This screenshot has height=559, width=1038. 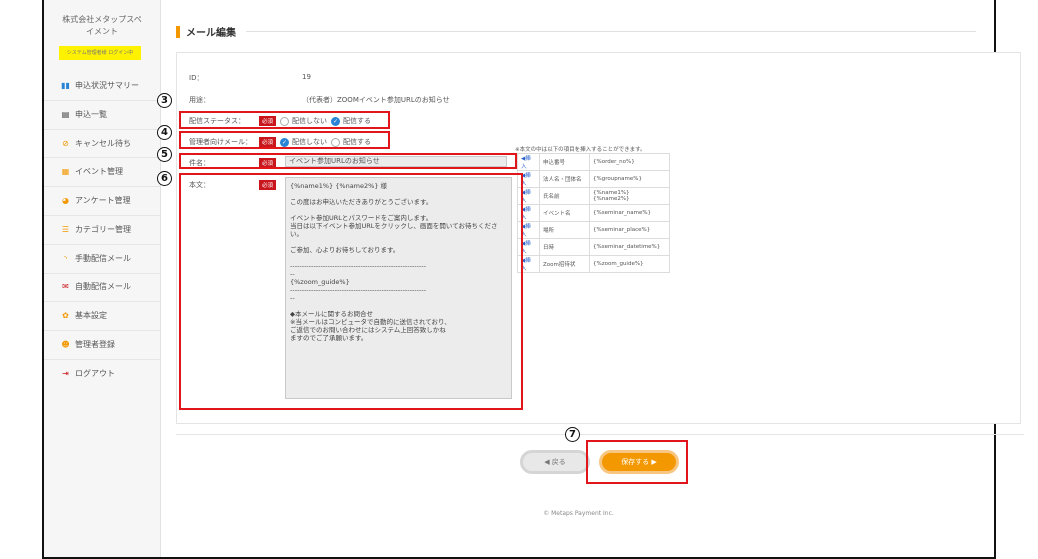 What do you see at coordinates (376, 100) in the screenshot?
I see `purpose-value: （代表者）ZOOMイベント参加URLのお知らせ` at bounding box center [376, 100].